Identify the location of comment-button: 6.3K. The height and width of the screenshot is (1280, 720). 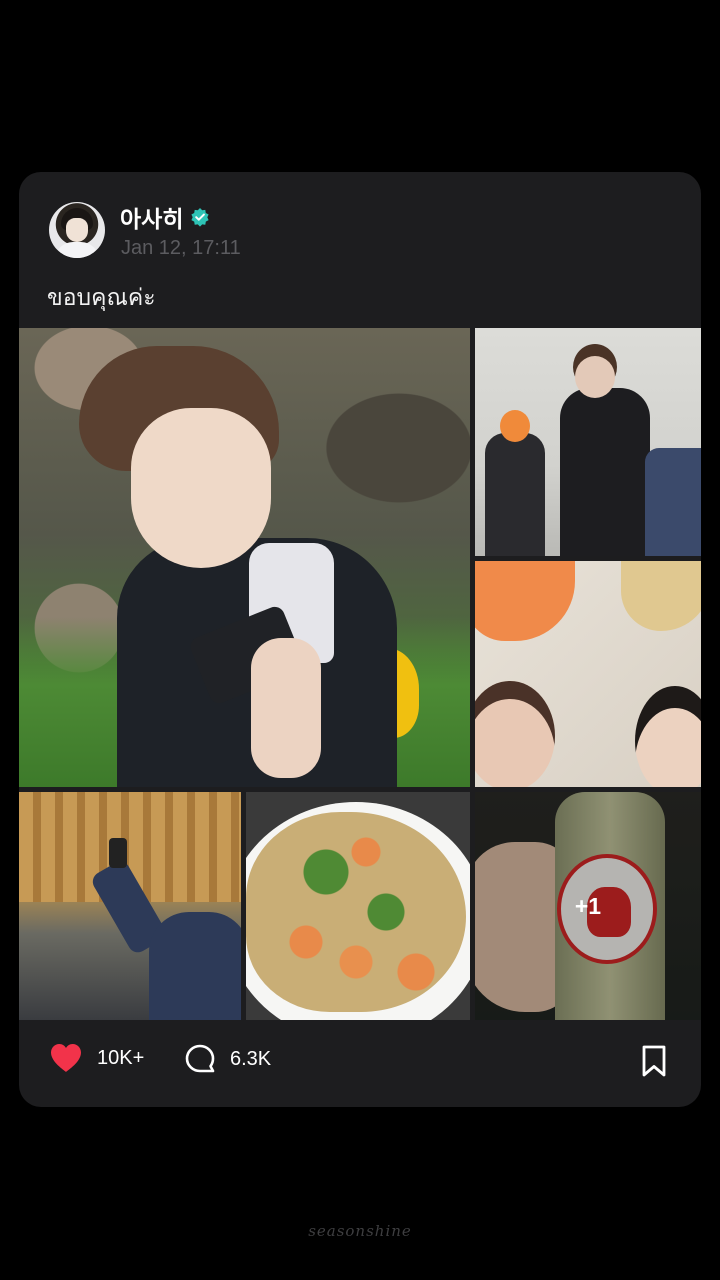
(227, 1059).